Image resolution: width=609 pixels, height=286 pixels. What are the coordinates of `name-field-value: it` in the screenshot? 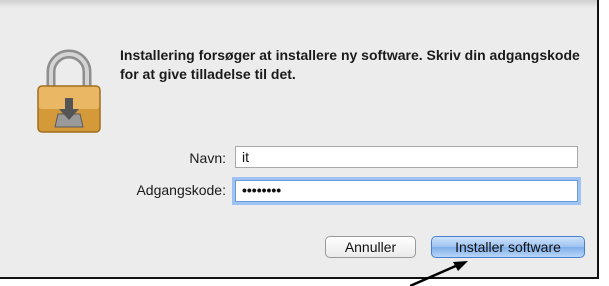 It's located at (245, 157).